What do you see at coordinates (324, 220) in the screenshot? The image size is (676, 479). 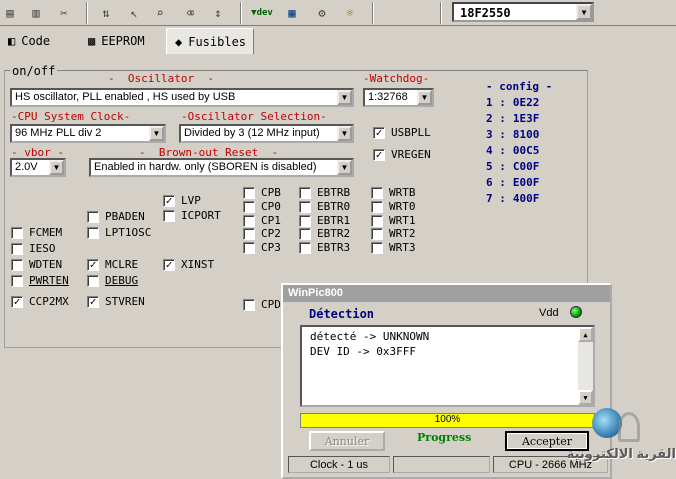 I see `ebtr1-checkbox: EBTR1` at bounding box center [324, 220].